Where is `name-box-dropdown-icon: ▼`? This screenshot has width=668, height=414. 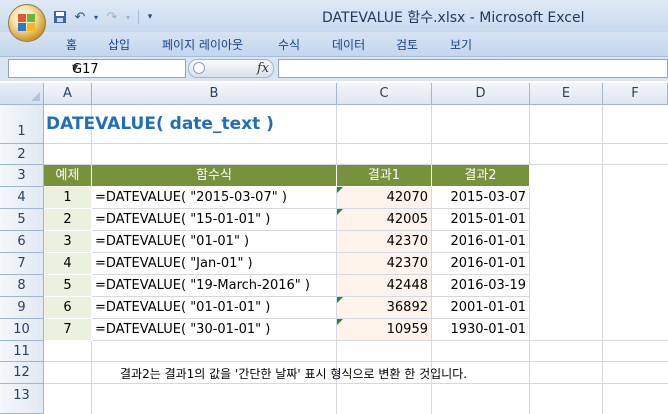
name-box-dropdown-icon: ▼ is located at coordinates (127, 67).